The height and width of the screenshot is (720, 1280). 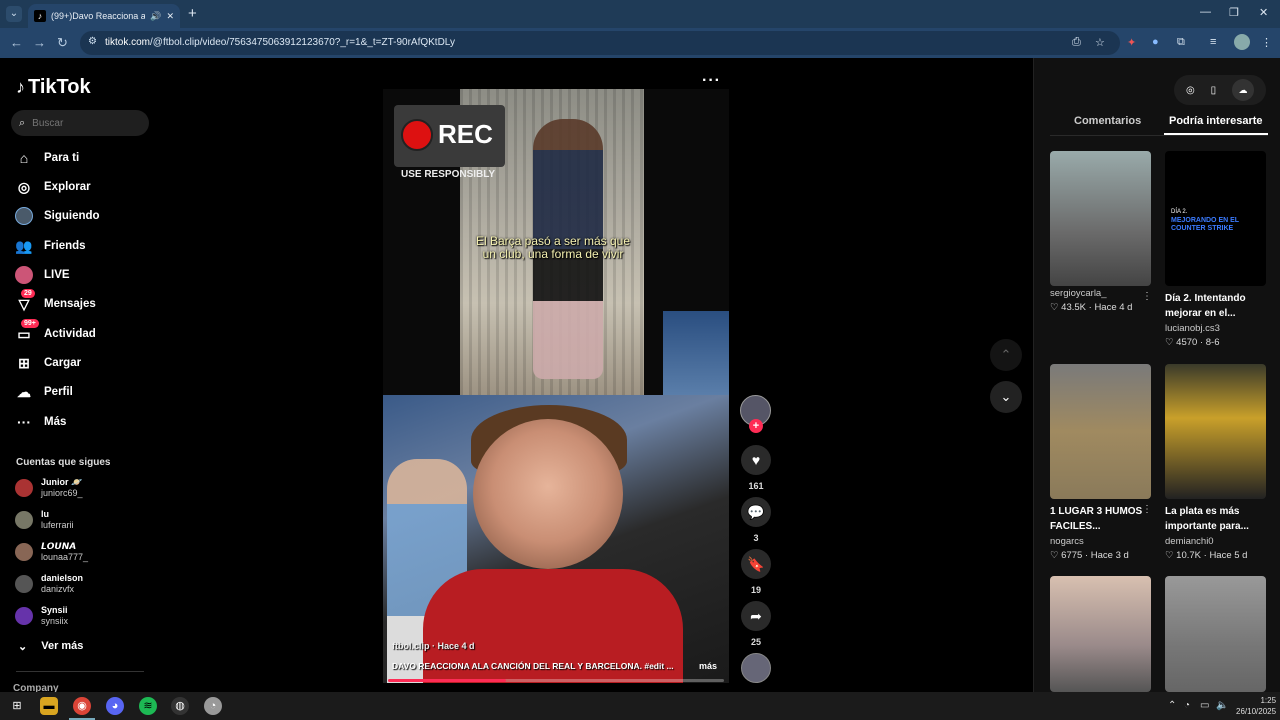 I want to click on browser-tab-active: ♪ (99+)Davo Reacciona a la C 🔊 ✕, so click(x=104, y=16).